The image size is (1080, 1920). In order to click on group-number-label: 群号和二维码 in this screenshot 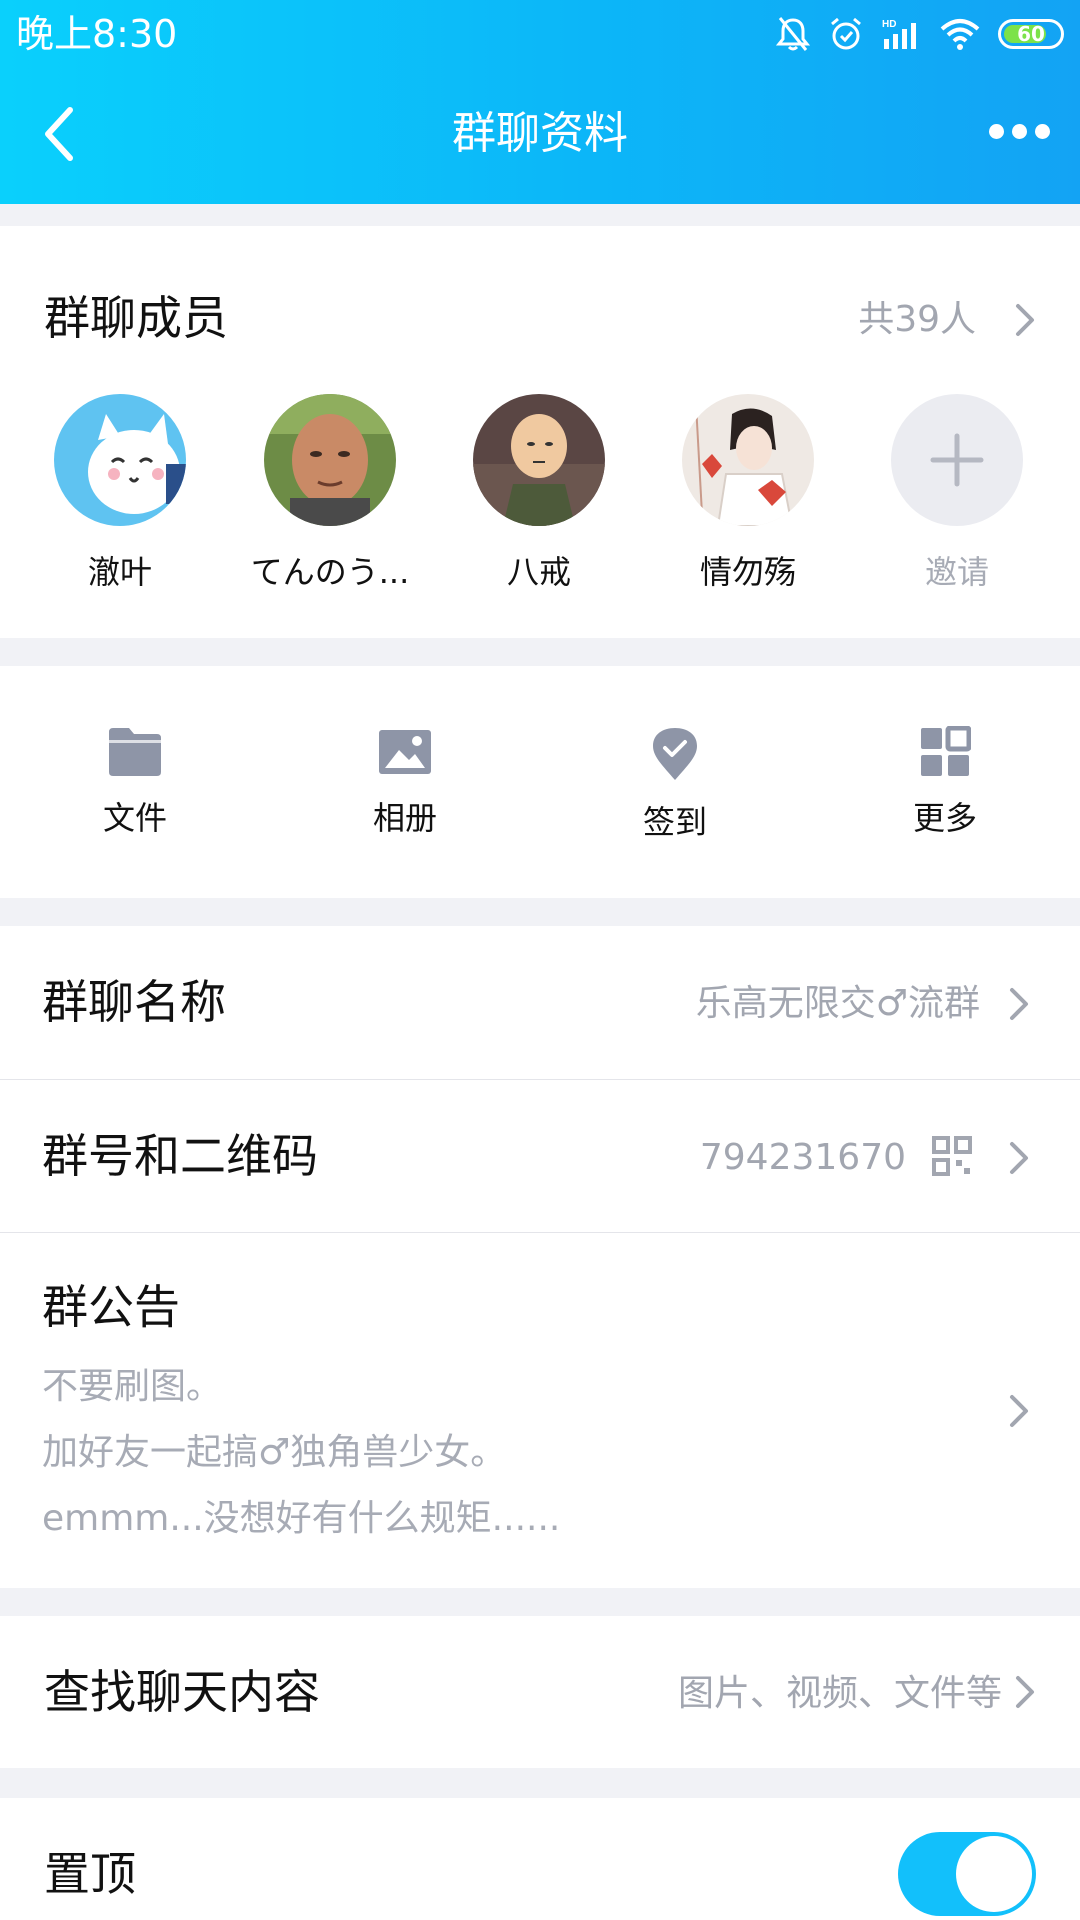, I will do `click(180, 1156)`.